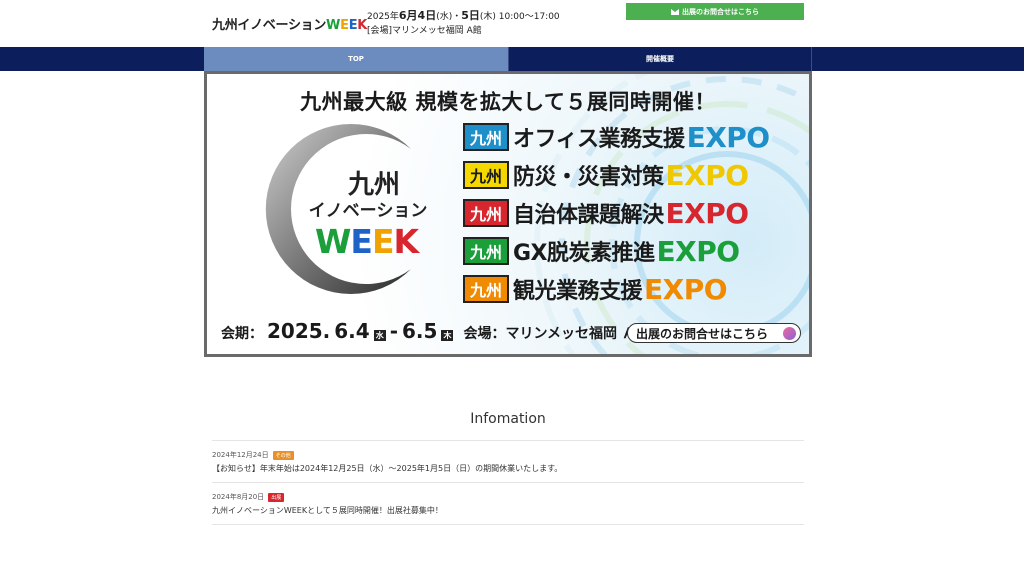 This screenshot has width=1024, height=576. I want to click on news-date: 2024年8月20日, so click(238, 497).